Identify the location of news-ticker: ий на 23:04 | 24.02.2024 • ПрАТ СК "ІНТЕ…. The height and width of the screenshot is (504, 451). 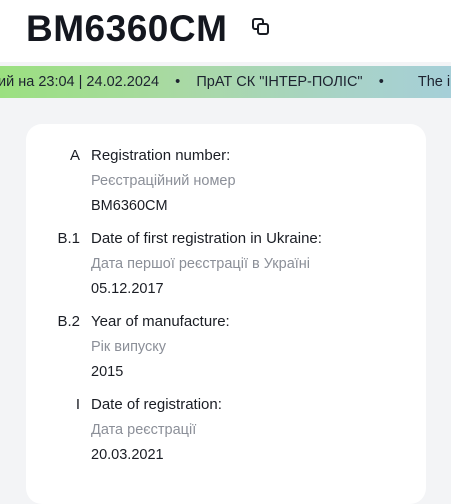
(225, 82).